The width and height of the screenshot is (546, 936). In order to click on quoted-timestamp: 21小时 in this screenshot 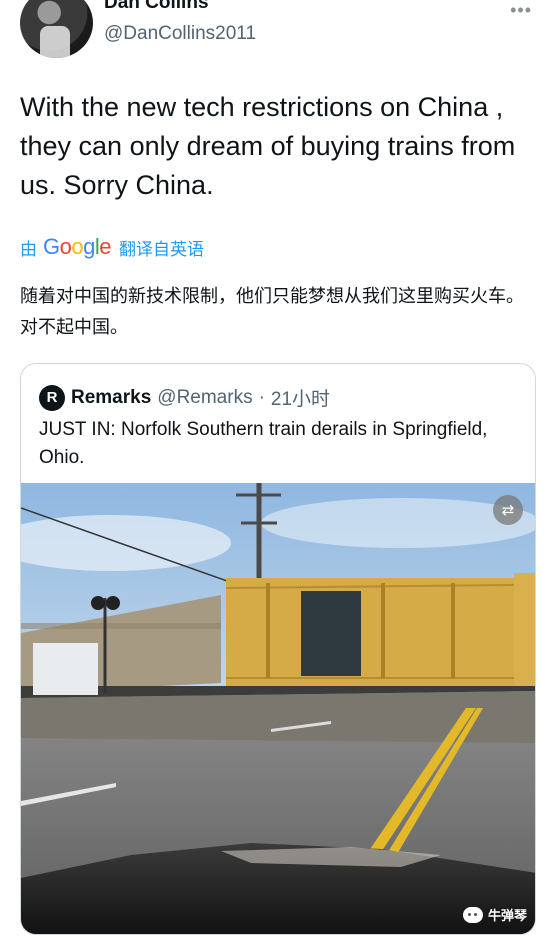, I will do `click(300, 397)`.